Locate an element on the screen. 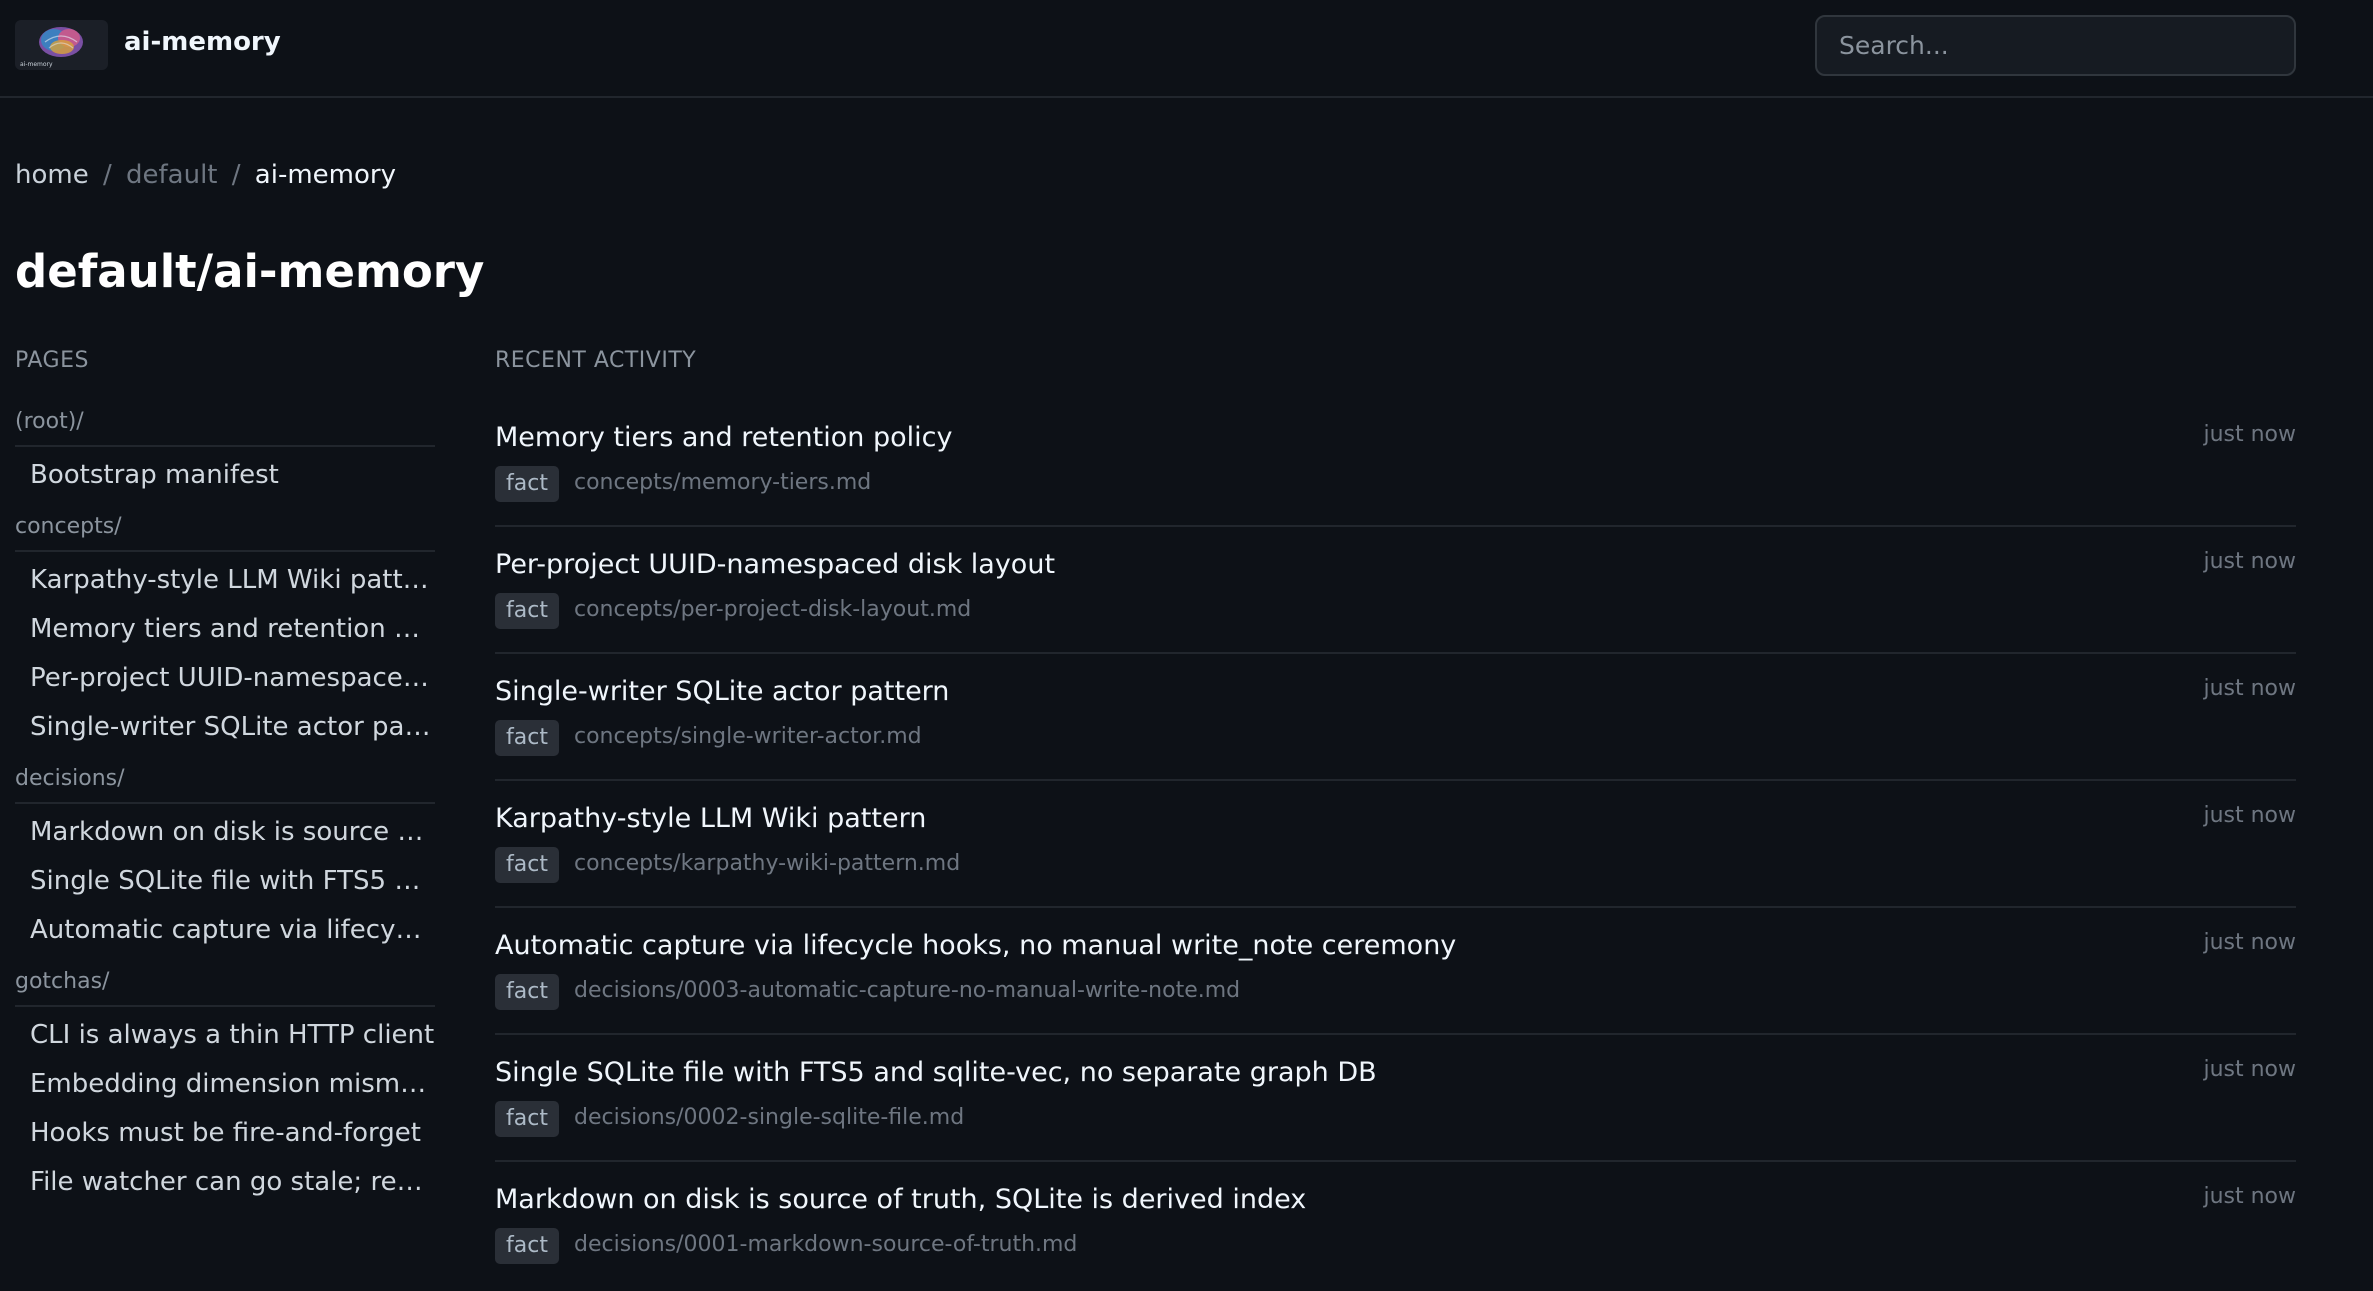 The height and width of the screenshot is (1291, 2373). pages-heading: PAGES is located at coordinates (52, 360).